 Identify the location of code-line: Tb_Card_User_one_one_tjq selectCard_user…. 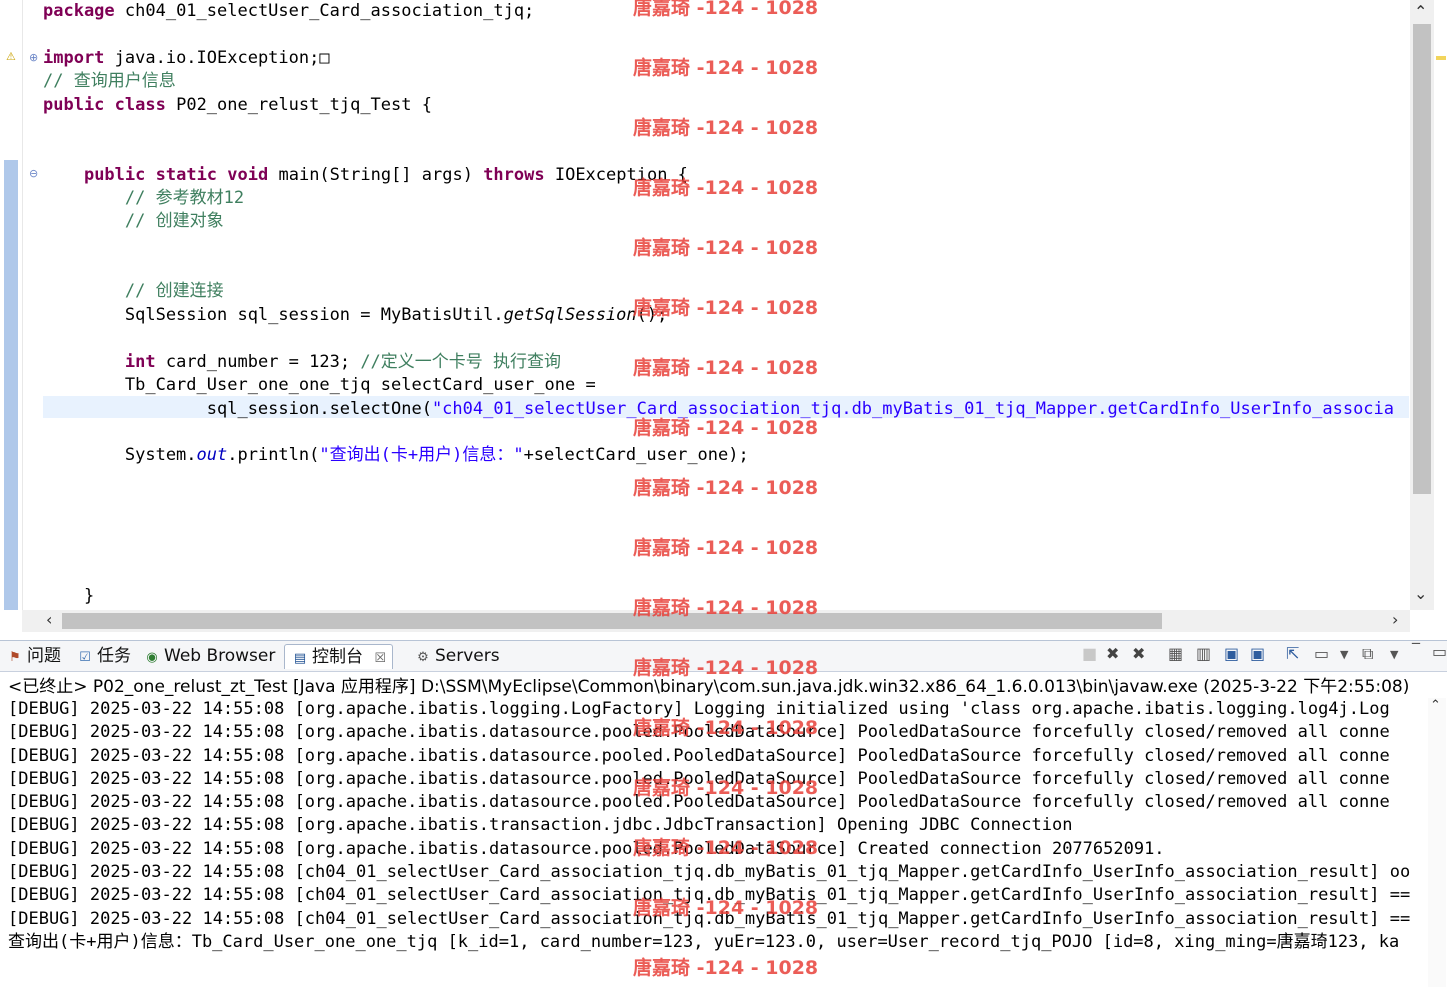
(319, 385).